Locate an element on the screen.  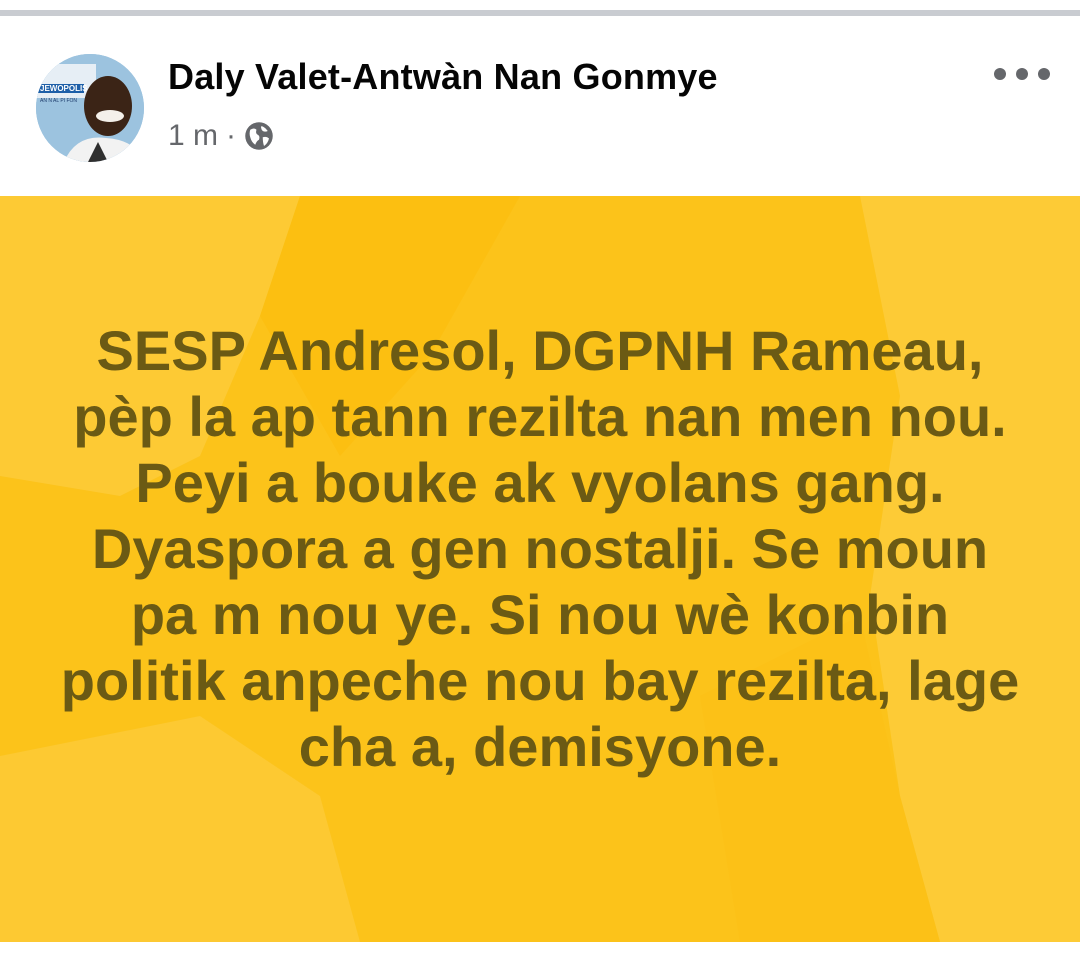
avatar-badge-text: JEWOPOLIS is located at coordinates (64, 88).